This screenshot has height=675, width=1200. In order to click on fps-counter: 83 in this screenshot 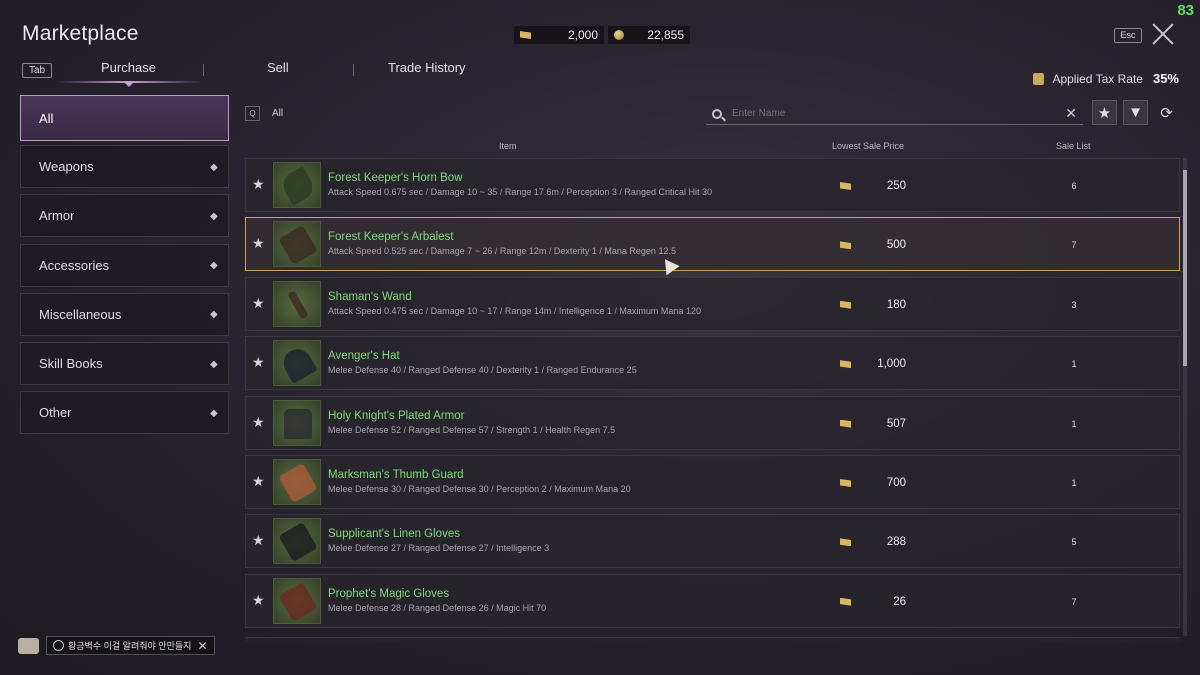, I will do `click(1185, 10)`.